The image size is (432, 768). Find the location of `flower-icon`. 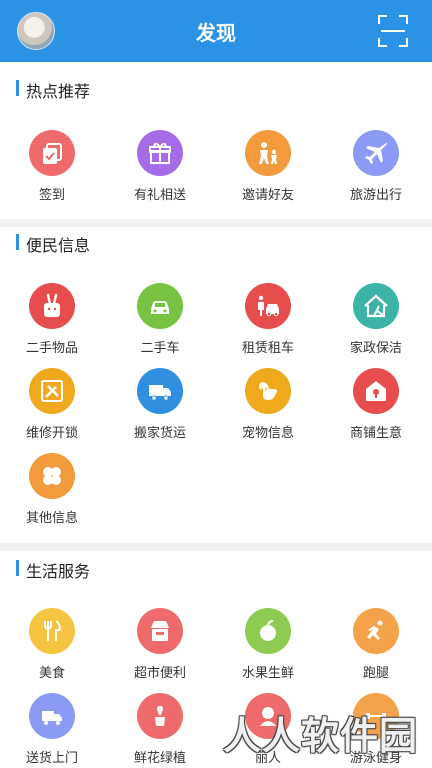

flower-icon is located at coordinates (160, 716).